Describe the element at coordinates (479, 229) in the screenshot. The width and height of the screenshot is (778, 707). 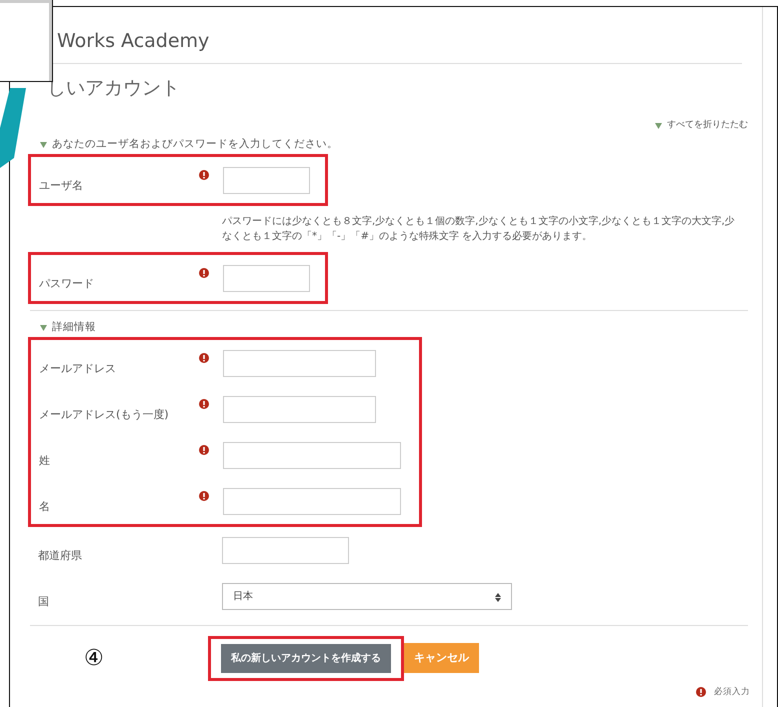
I see `help-text: パスワードには少なくとも８文字,少なくとも１個の数字,少なくとも１文字の小文字,少なくとも１文字の大文字,少なくとも１文字の「*」「-」「#」のような特殊文字 を入力する必要があります。` at that location.